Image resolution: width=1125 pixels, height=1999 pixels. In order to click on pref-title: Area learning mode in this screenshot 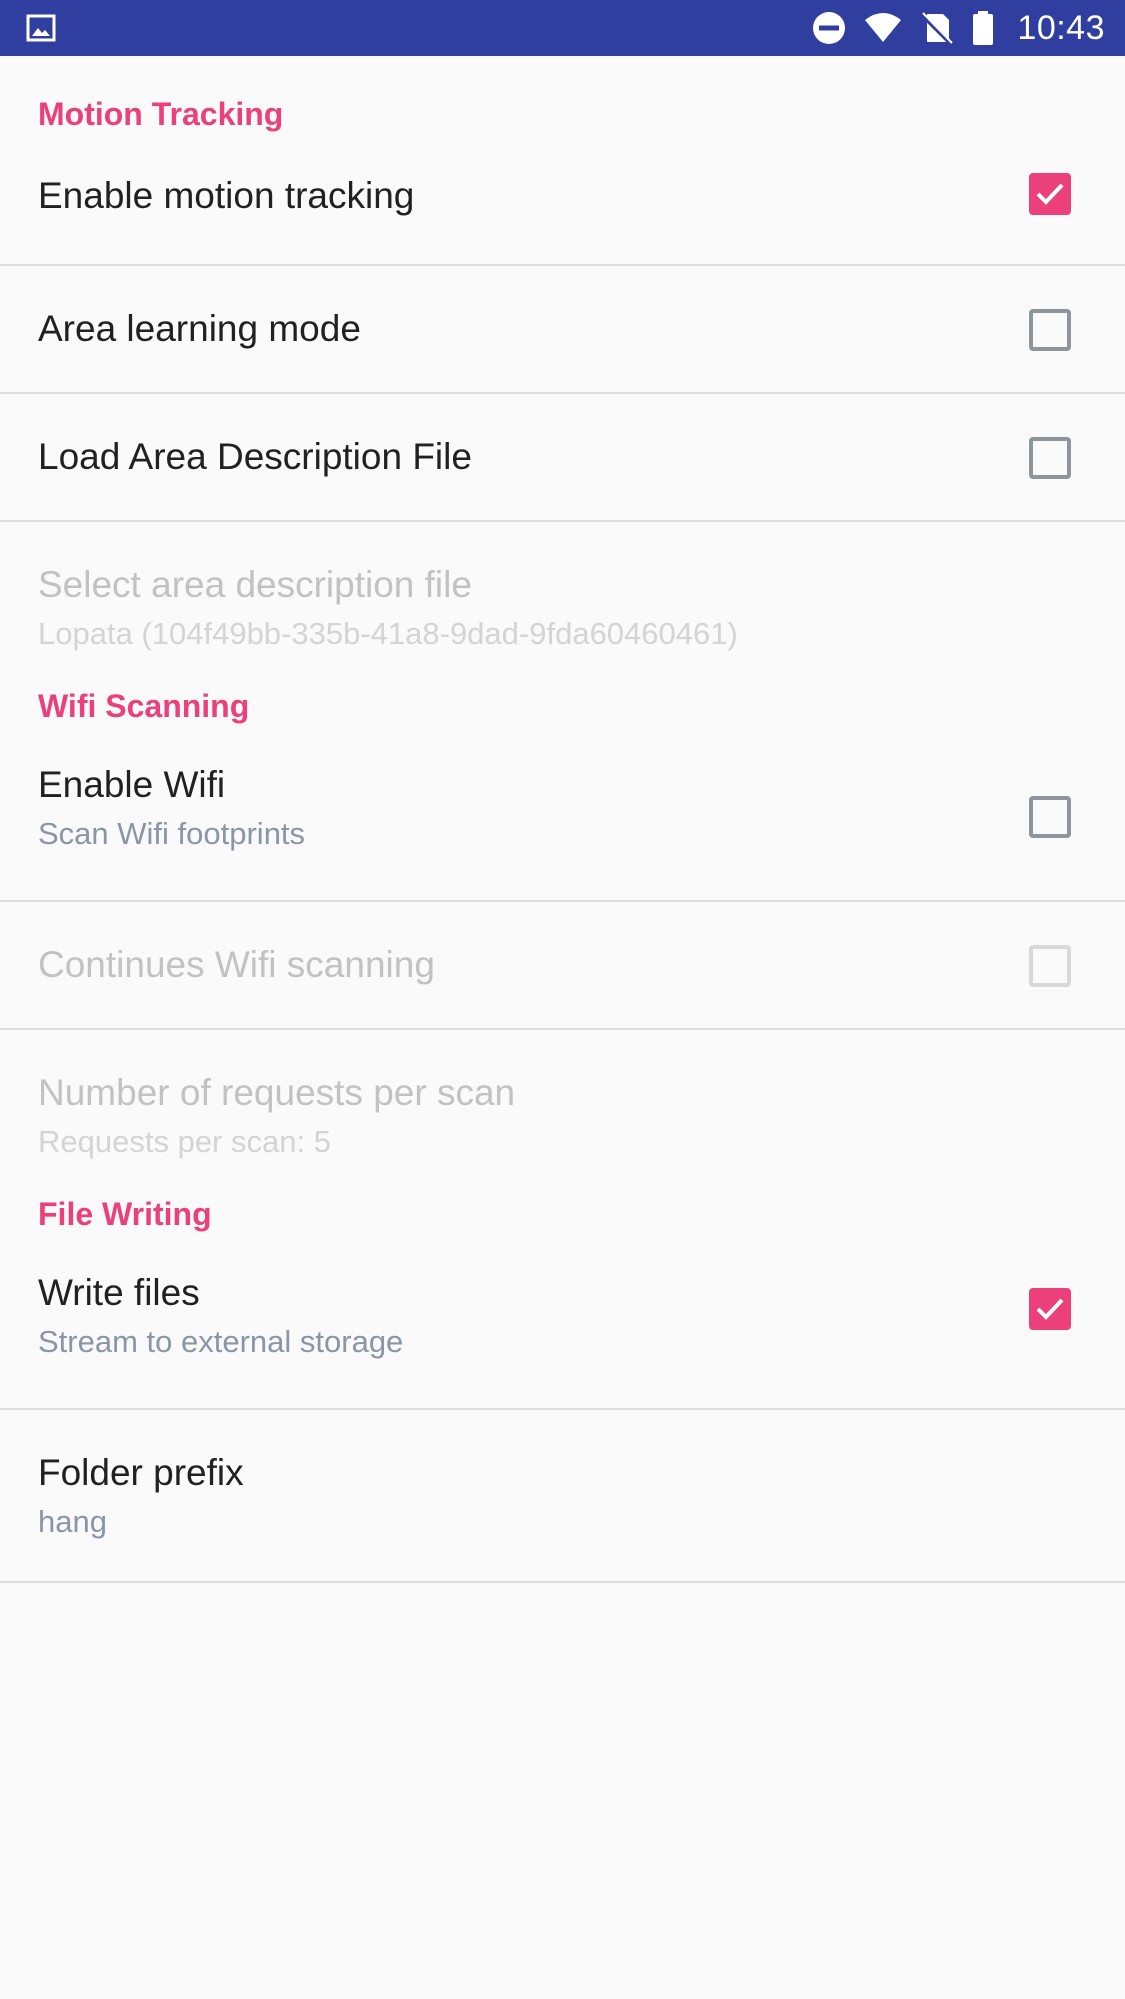, I will do `click(199, 328)`.